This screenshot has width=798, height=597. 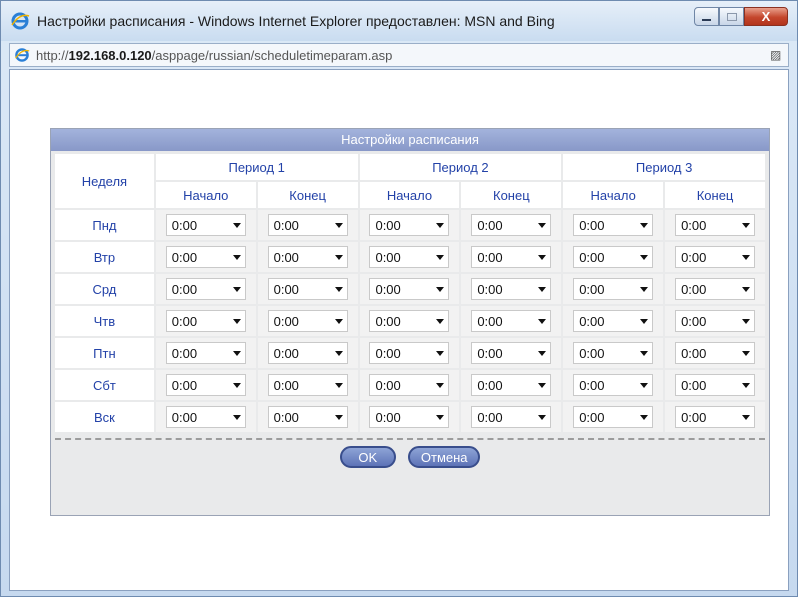 I want to click on button-row: OK Отмена, so click(x=410, y=457).